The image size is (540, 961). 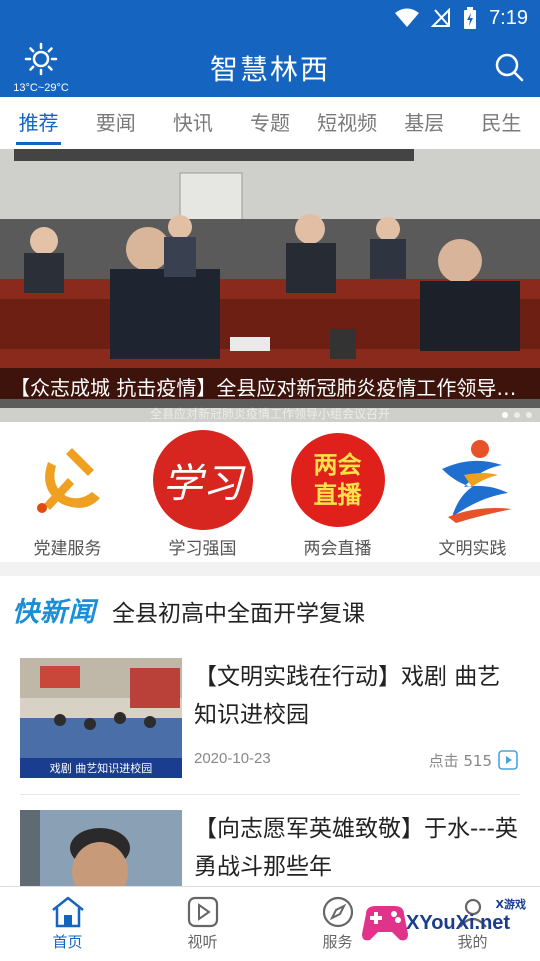 What do you see at coordinates (337, 465) in the screenshot?
I see `live-icon-text-1: 两会` at bounding box center [337, 465].